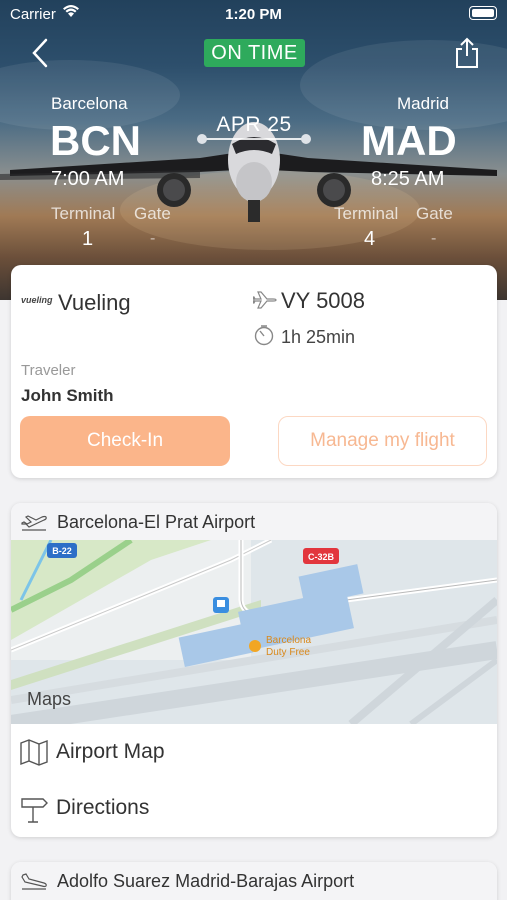 The image size is (507, 900). Describe the element at coordinates (323, 300) in the screenshot. I see `flight-number: VY 5008` at that location.